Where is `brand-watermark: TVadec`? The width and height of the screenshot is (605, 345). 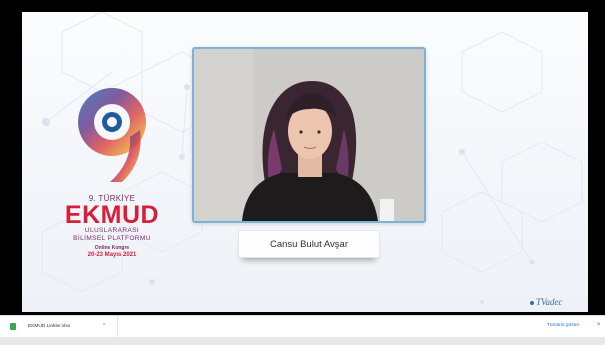 brand-watermark: TVadec is located at coordinates (546, 302).